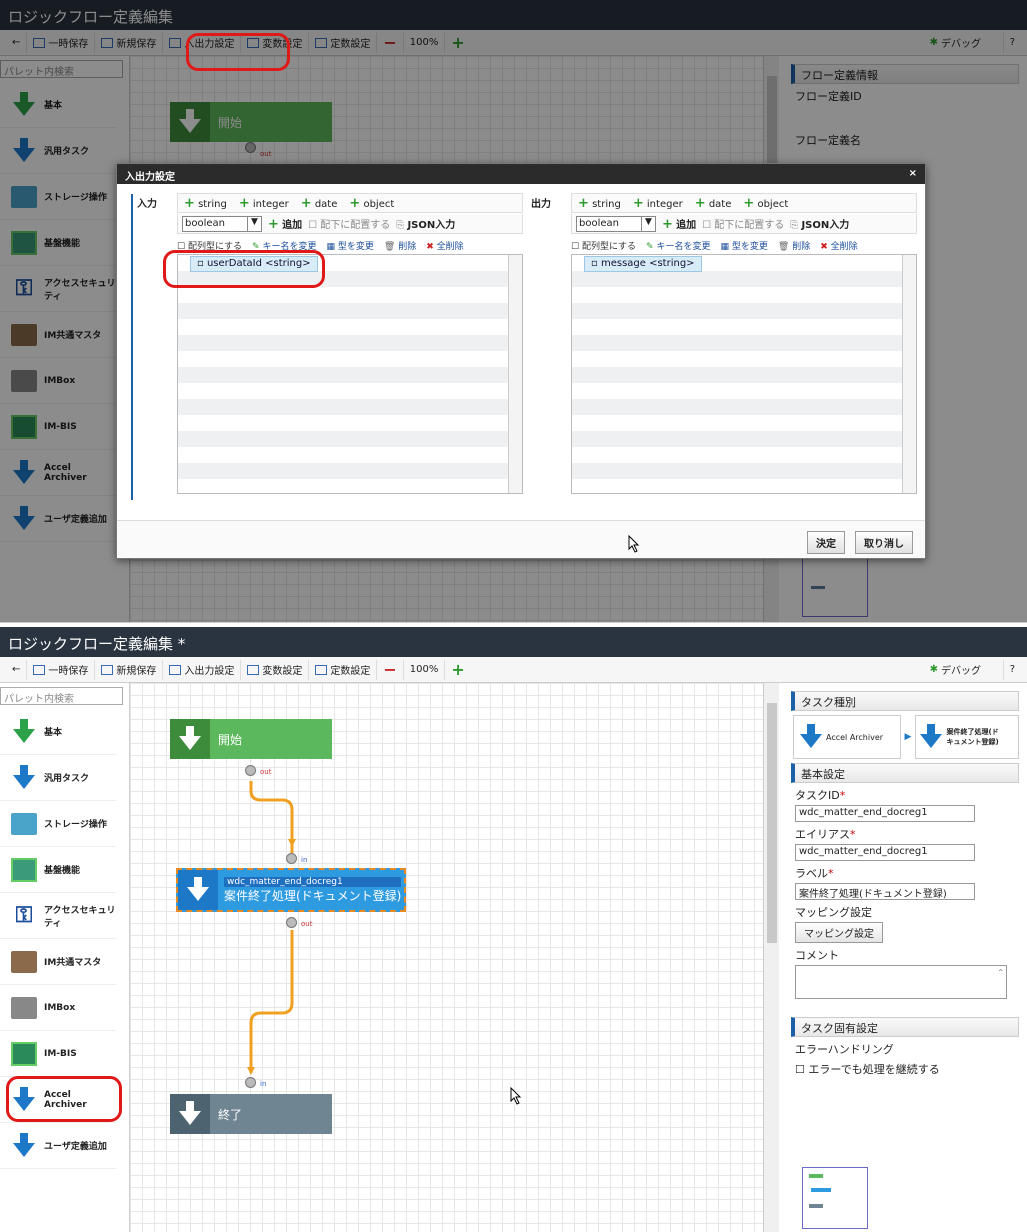  Describe the element at coordinates (291, 890) in the screenshot. I see `task-node: wdc_matter_end_docreg1 案件終了処理(ドキュメント登録)` at that location.